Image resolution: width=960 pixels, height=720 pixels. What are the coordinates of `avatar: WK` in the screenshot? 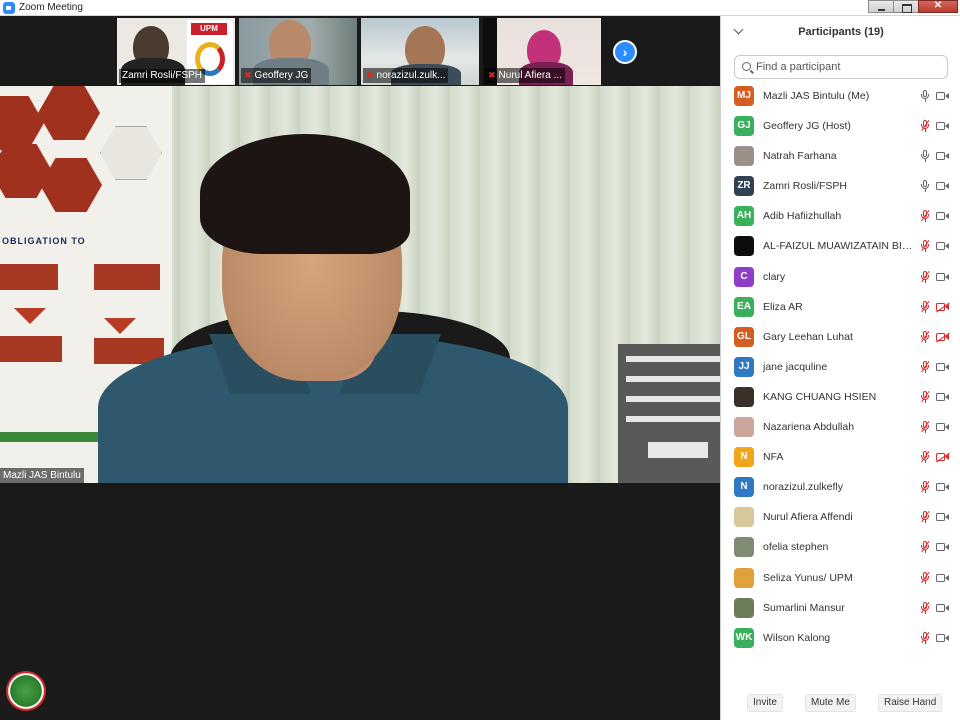 It's located at (744, 637).